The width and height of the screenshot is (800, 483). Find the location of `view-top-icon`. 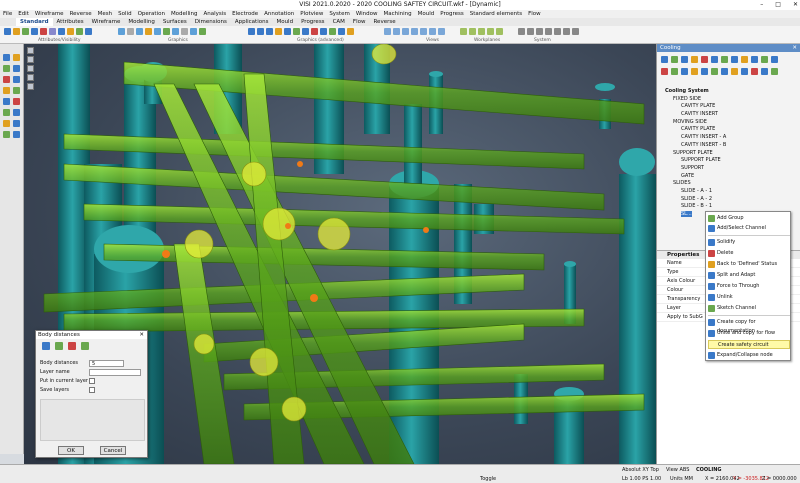

view-top-icon is located at coordinates (387, 31).